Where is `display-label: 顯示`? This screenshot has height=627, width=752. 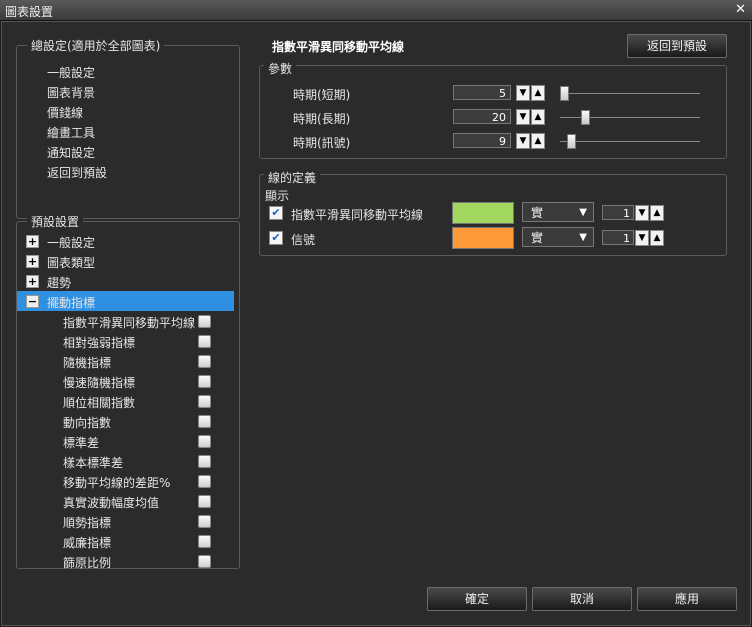 display-label: 顯示 is located at coordinates (277, 196).